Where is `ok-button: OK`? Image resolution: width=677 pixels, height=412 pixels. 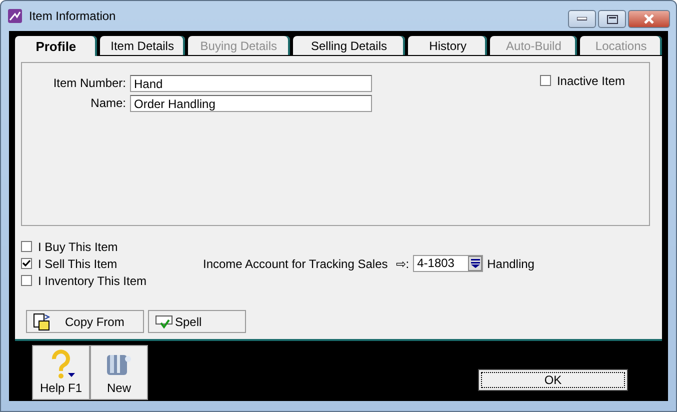 ok-button: OK is located at coordinates (553, 379).